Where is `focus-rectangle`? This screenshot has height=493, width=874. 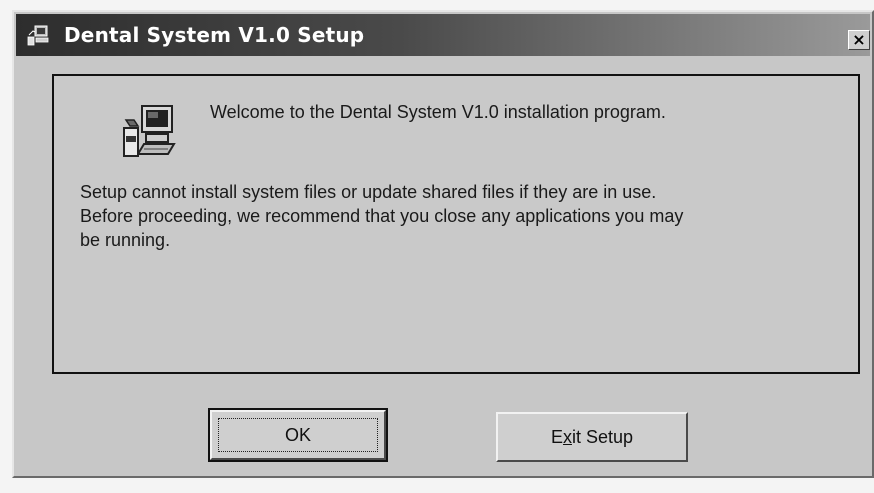 focus-rectangle is located at coordinates (298, 435).